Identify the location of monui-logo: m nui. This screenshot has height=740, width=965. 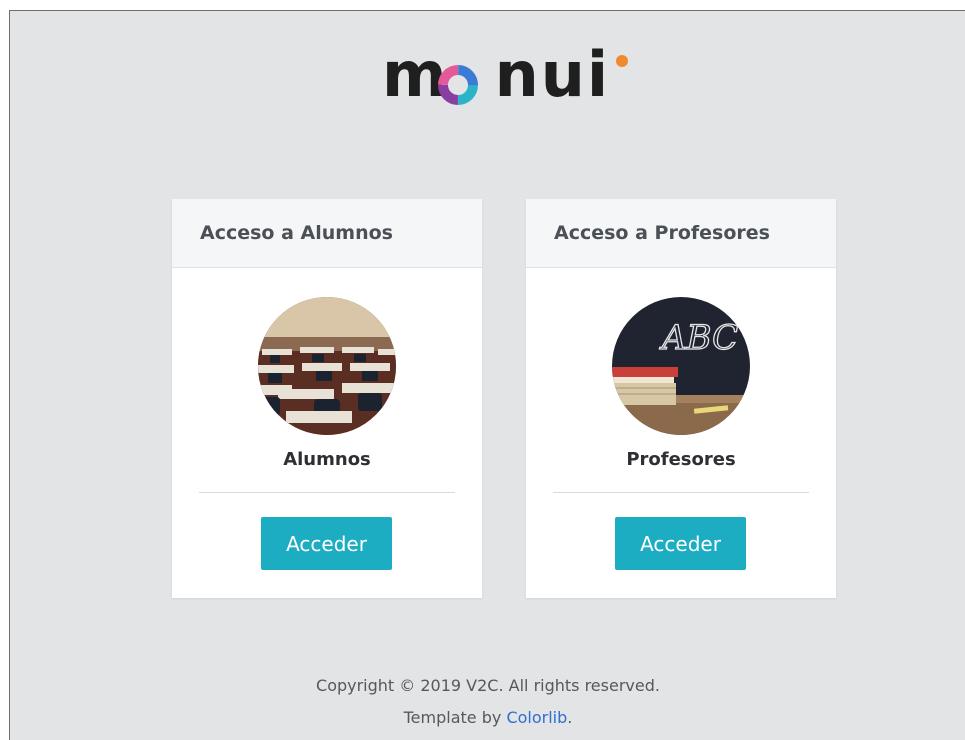
(507, 75).